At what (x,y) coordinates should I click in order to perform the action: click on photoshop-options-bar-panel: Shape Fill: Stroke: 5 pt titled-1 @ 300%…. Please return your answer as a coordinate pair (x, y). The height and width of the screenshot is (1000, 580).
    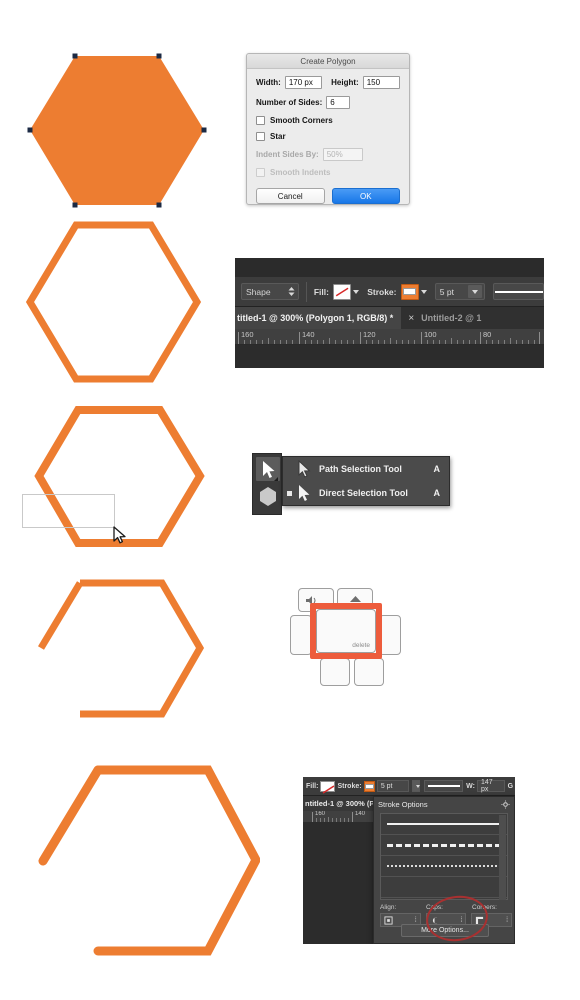
    Looking at the image, I should click on (389, 313).